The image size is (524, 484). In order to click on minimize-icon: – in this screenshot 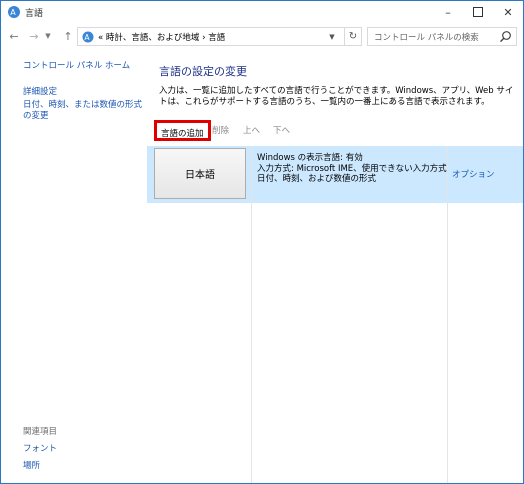, I will do `click(448, 12)`.